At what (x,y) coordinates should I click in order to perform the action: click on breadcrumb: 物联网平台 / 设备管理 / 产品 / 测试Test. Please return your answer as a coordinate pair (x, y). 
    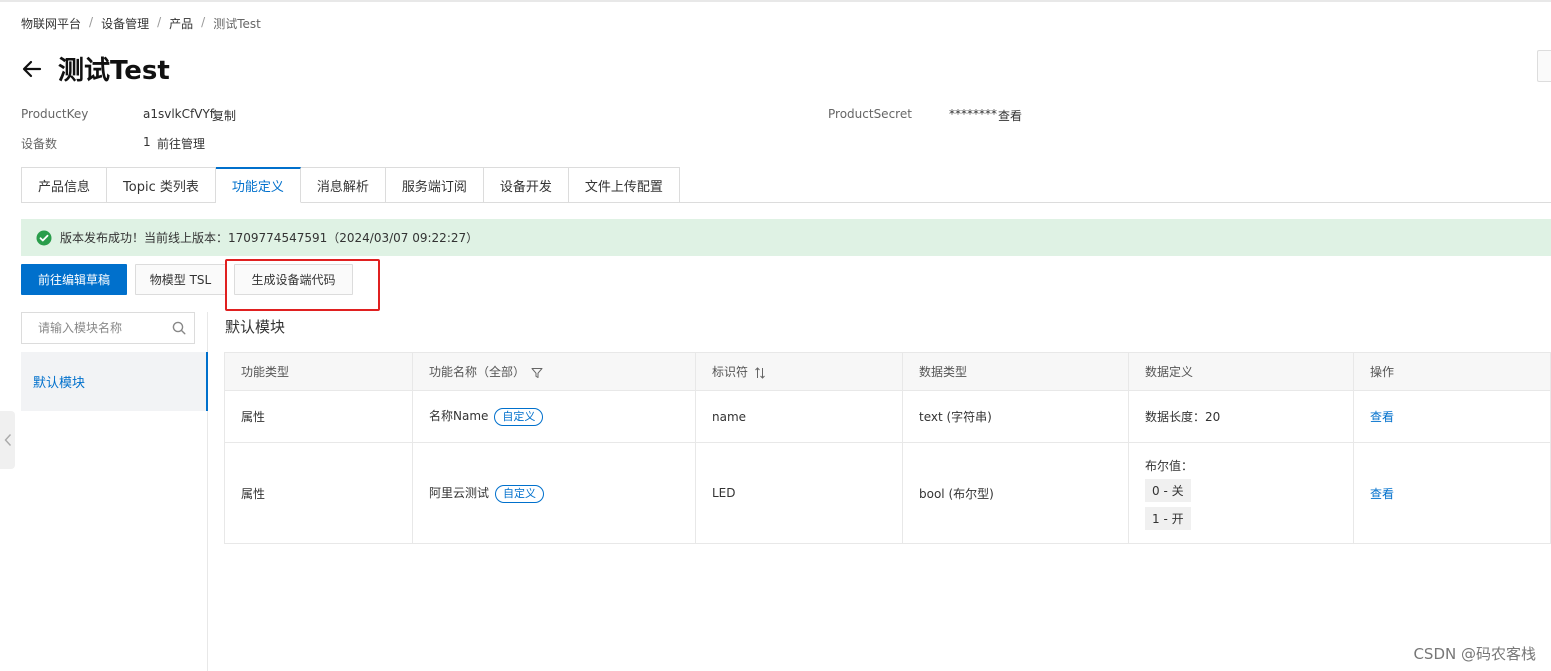
    Looking at the image, I should click on (141, 23).